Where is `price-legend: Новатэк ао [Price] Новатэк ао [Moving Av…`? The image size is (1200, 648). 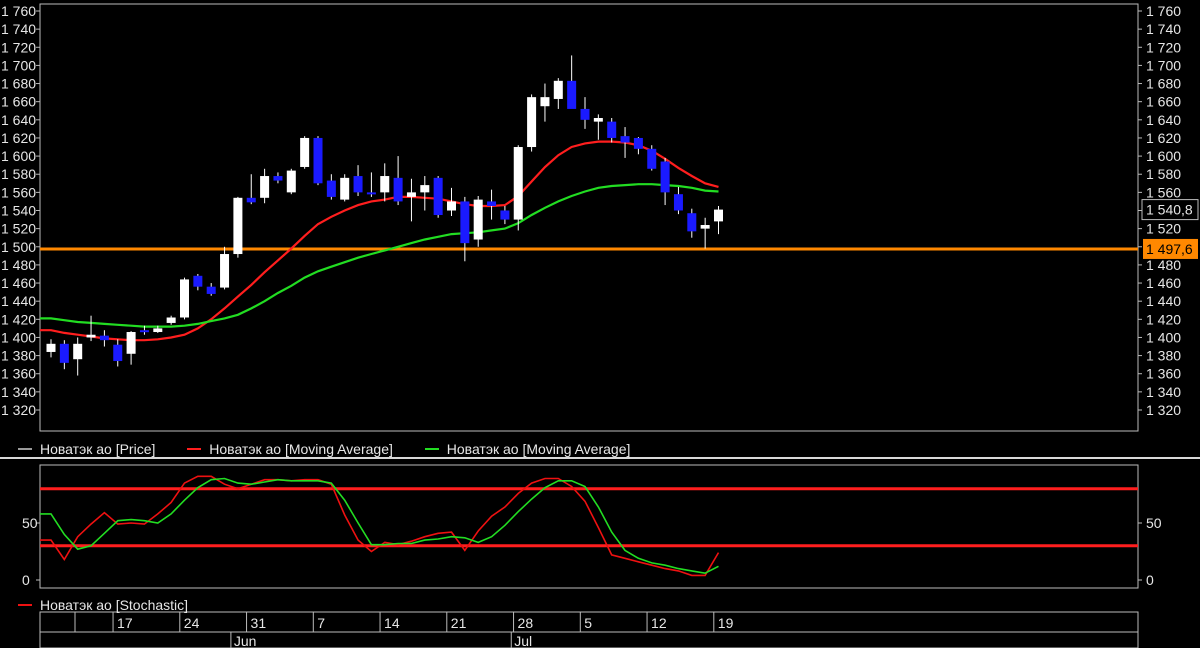
price-legend: Новатэк ао [Price] Новатэк ао [Moving Av… is located at coordinates (338, 447).